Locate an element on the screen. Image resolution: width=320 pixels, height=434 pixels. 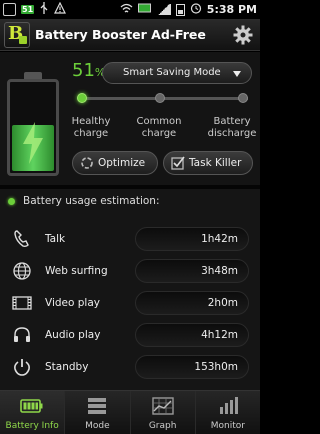
task-killer-button: Task Killer is located at coordinates (208, 163).